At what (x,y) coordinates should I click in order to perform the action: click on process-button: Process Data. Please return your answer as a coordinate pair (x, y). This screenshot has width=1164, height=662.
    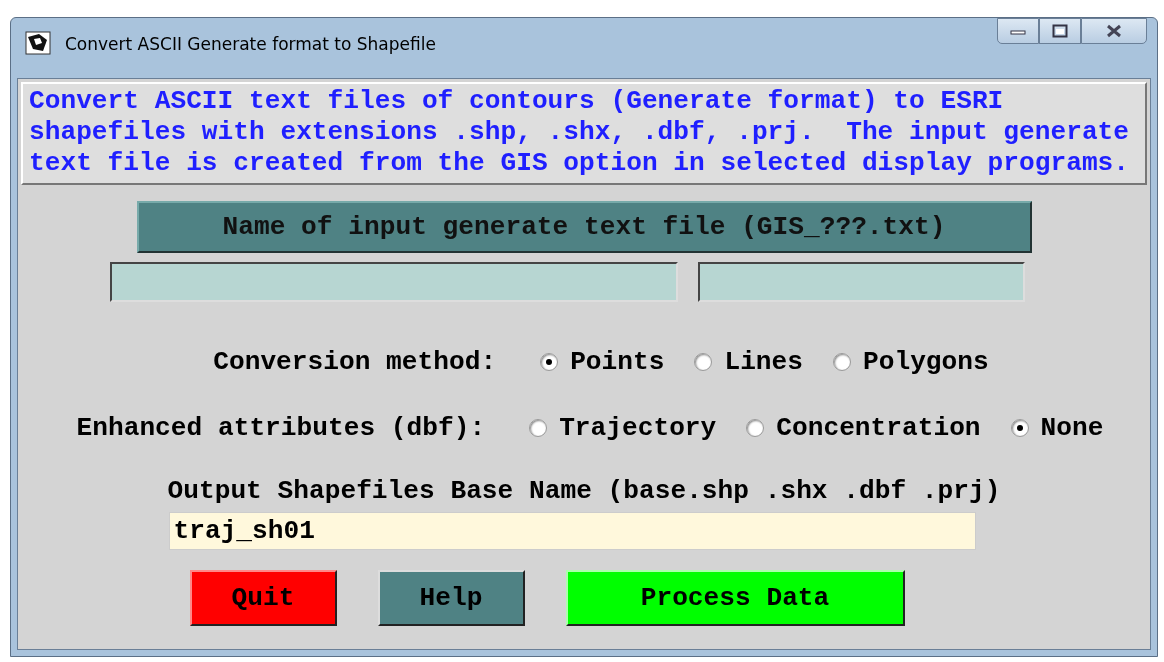
    Looking at the image, I should click on (735, 598).